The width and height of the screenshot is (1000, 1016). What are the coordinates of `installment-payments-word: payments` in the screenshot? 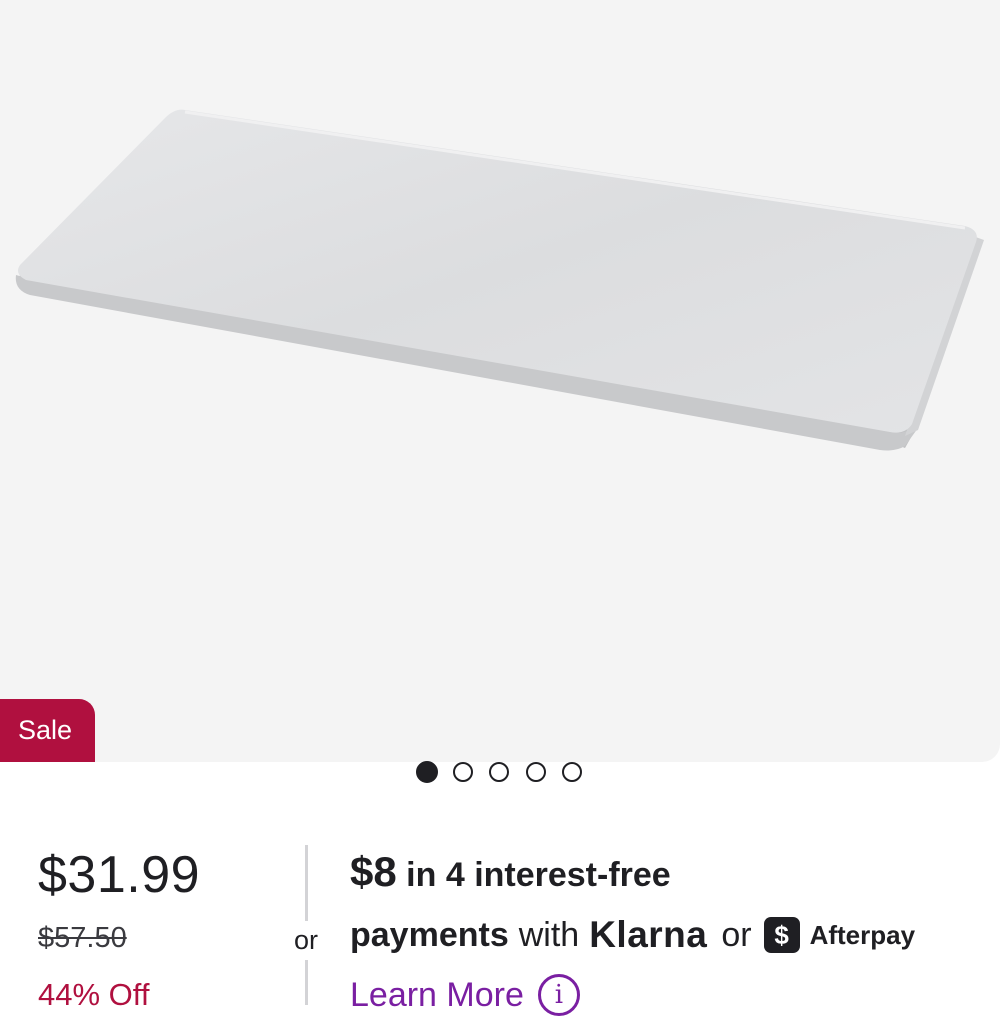 It's located at (429, 934).